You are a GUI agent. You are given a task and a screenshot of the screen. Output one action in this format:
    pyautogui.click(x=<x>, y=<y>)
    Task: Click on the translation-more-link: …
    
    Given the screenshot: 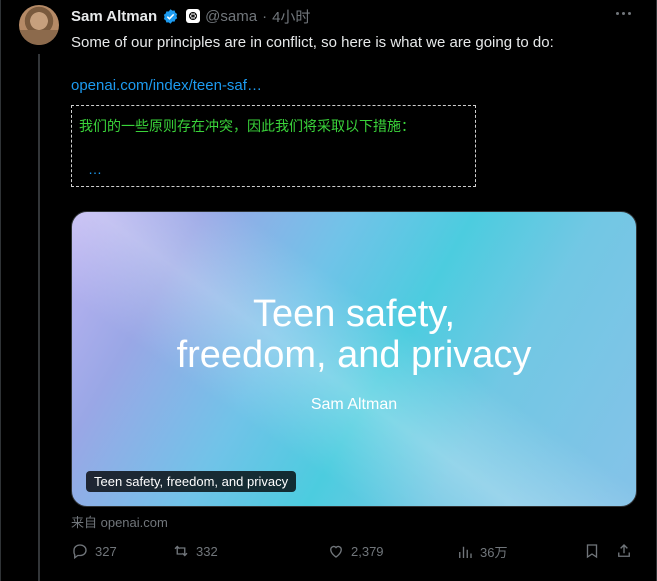 What is the action you would take?
    pyautogui.click(x=95, y=169)
    